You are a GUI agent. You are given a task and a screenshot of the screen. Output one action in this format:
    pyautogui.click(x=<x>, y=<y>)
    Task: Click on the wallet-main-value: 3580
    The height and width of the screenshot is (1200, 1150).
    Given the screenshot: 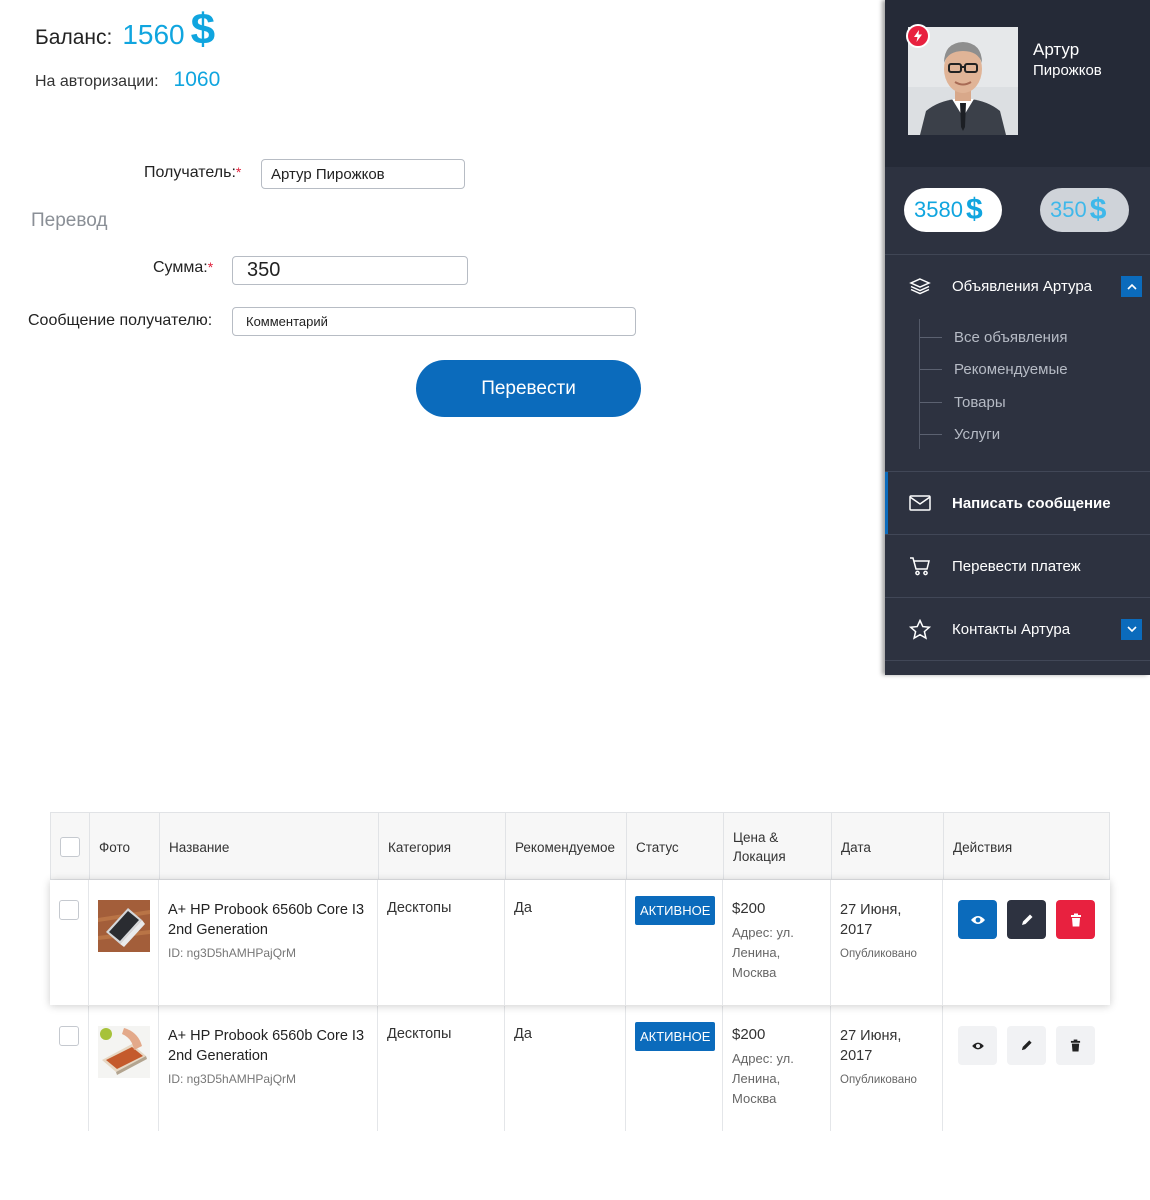 What is the action you would take?
    pyautogui.click(x=938, y=209)
    